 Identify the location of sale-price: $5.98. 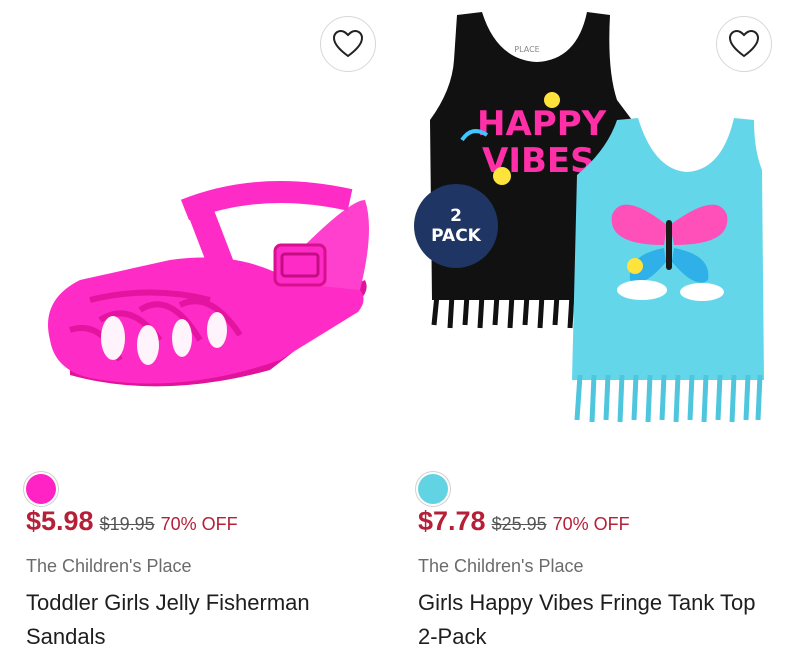
(60, 521).